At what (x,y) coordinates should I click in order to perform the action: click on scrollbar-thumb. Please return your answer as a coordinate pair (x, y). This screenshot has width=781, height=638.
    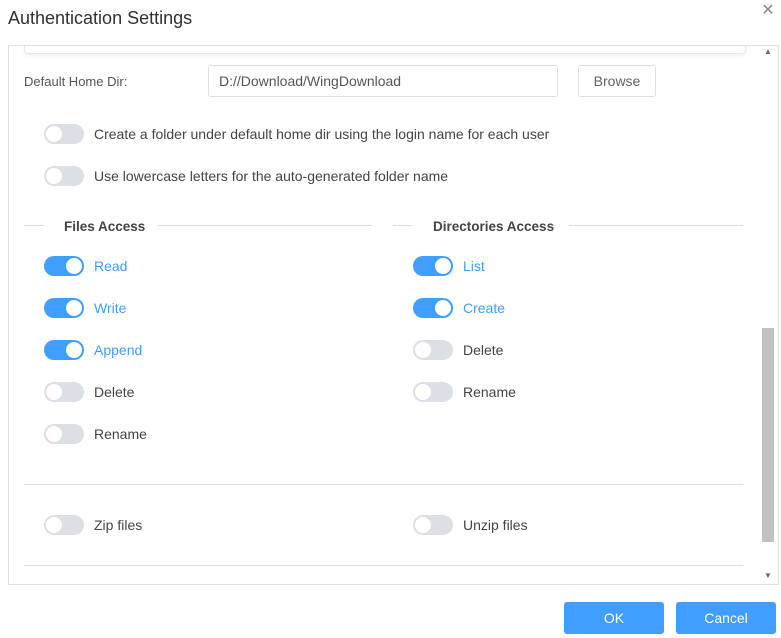
    Looking at the image, I should click on (768, 435).